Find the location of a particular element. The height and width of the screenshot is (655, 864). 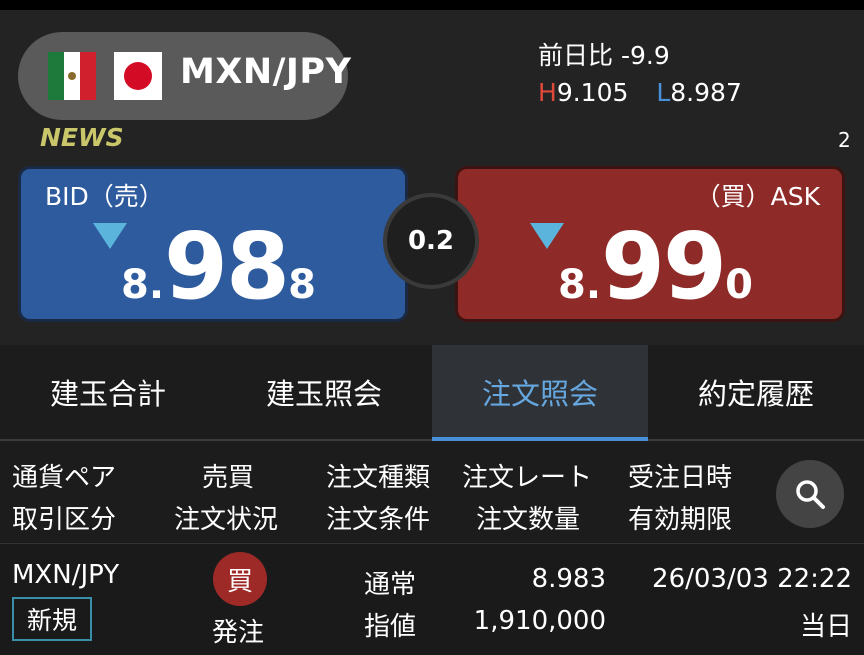

low-value: 8.987 is located at coordinates (706, 92).